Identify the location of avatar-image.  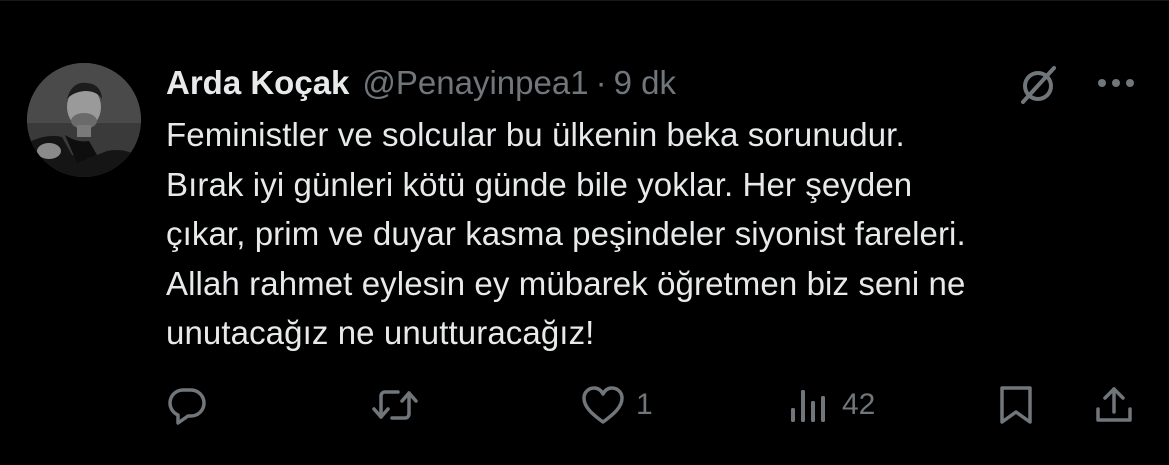
(84, 120).